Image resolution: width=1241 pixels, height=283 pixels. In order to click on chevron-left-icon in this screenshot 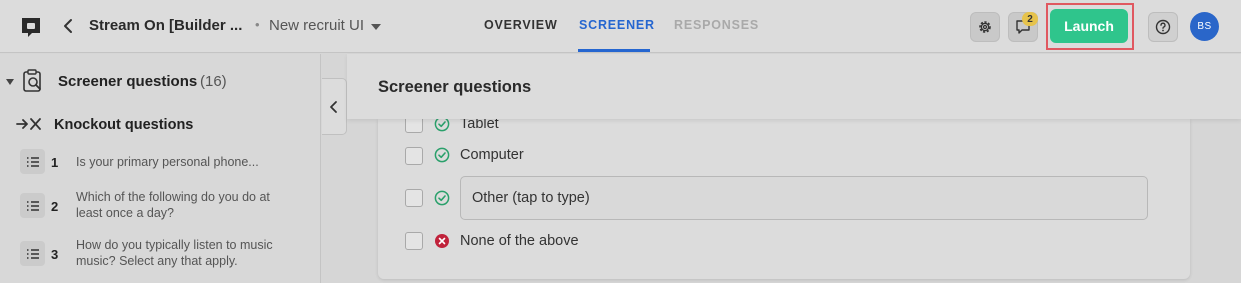, I will do `click(333, 106)`.